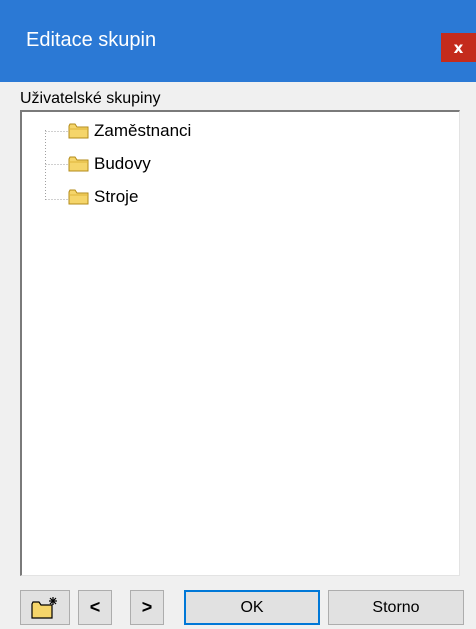  I want to click on ok-button: OK, so click(252, 607).